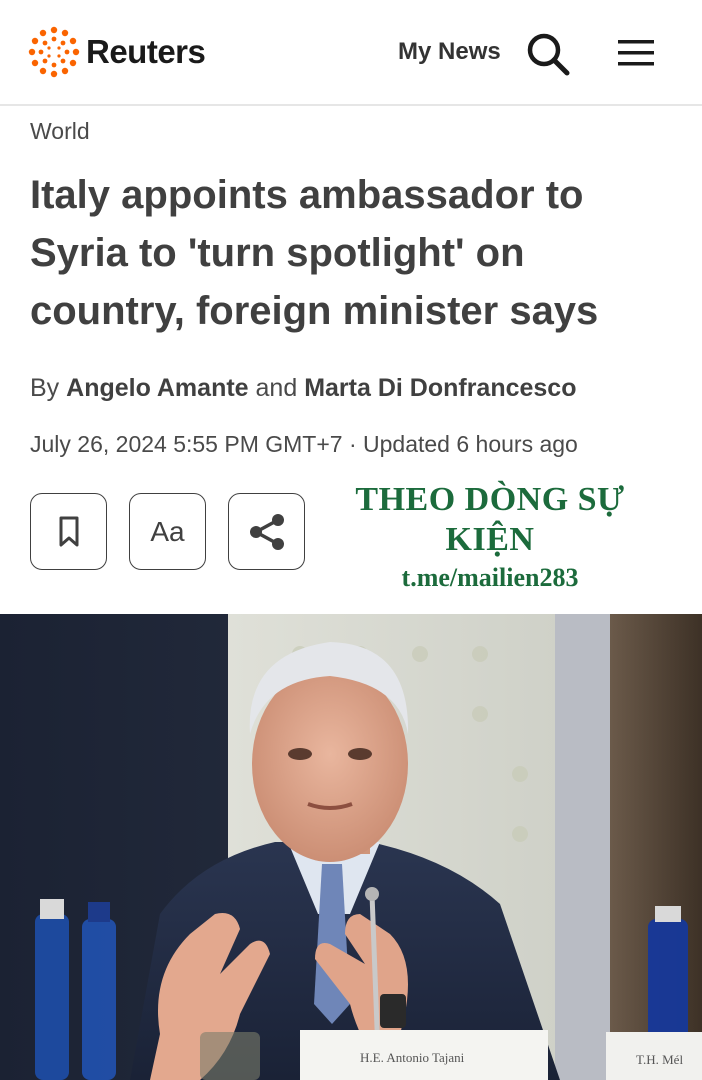 Image resolution: width=702 pixels, height=1080 pixels. I want to click on text-size-label: Aa, so click(167, 531).